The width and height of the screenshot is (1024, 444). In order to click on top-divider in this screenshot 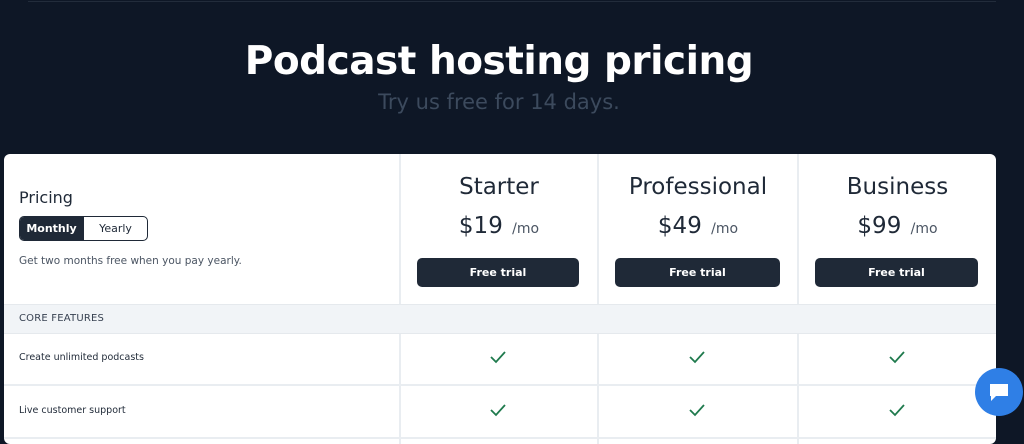, I will do `click(512, 1)`.